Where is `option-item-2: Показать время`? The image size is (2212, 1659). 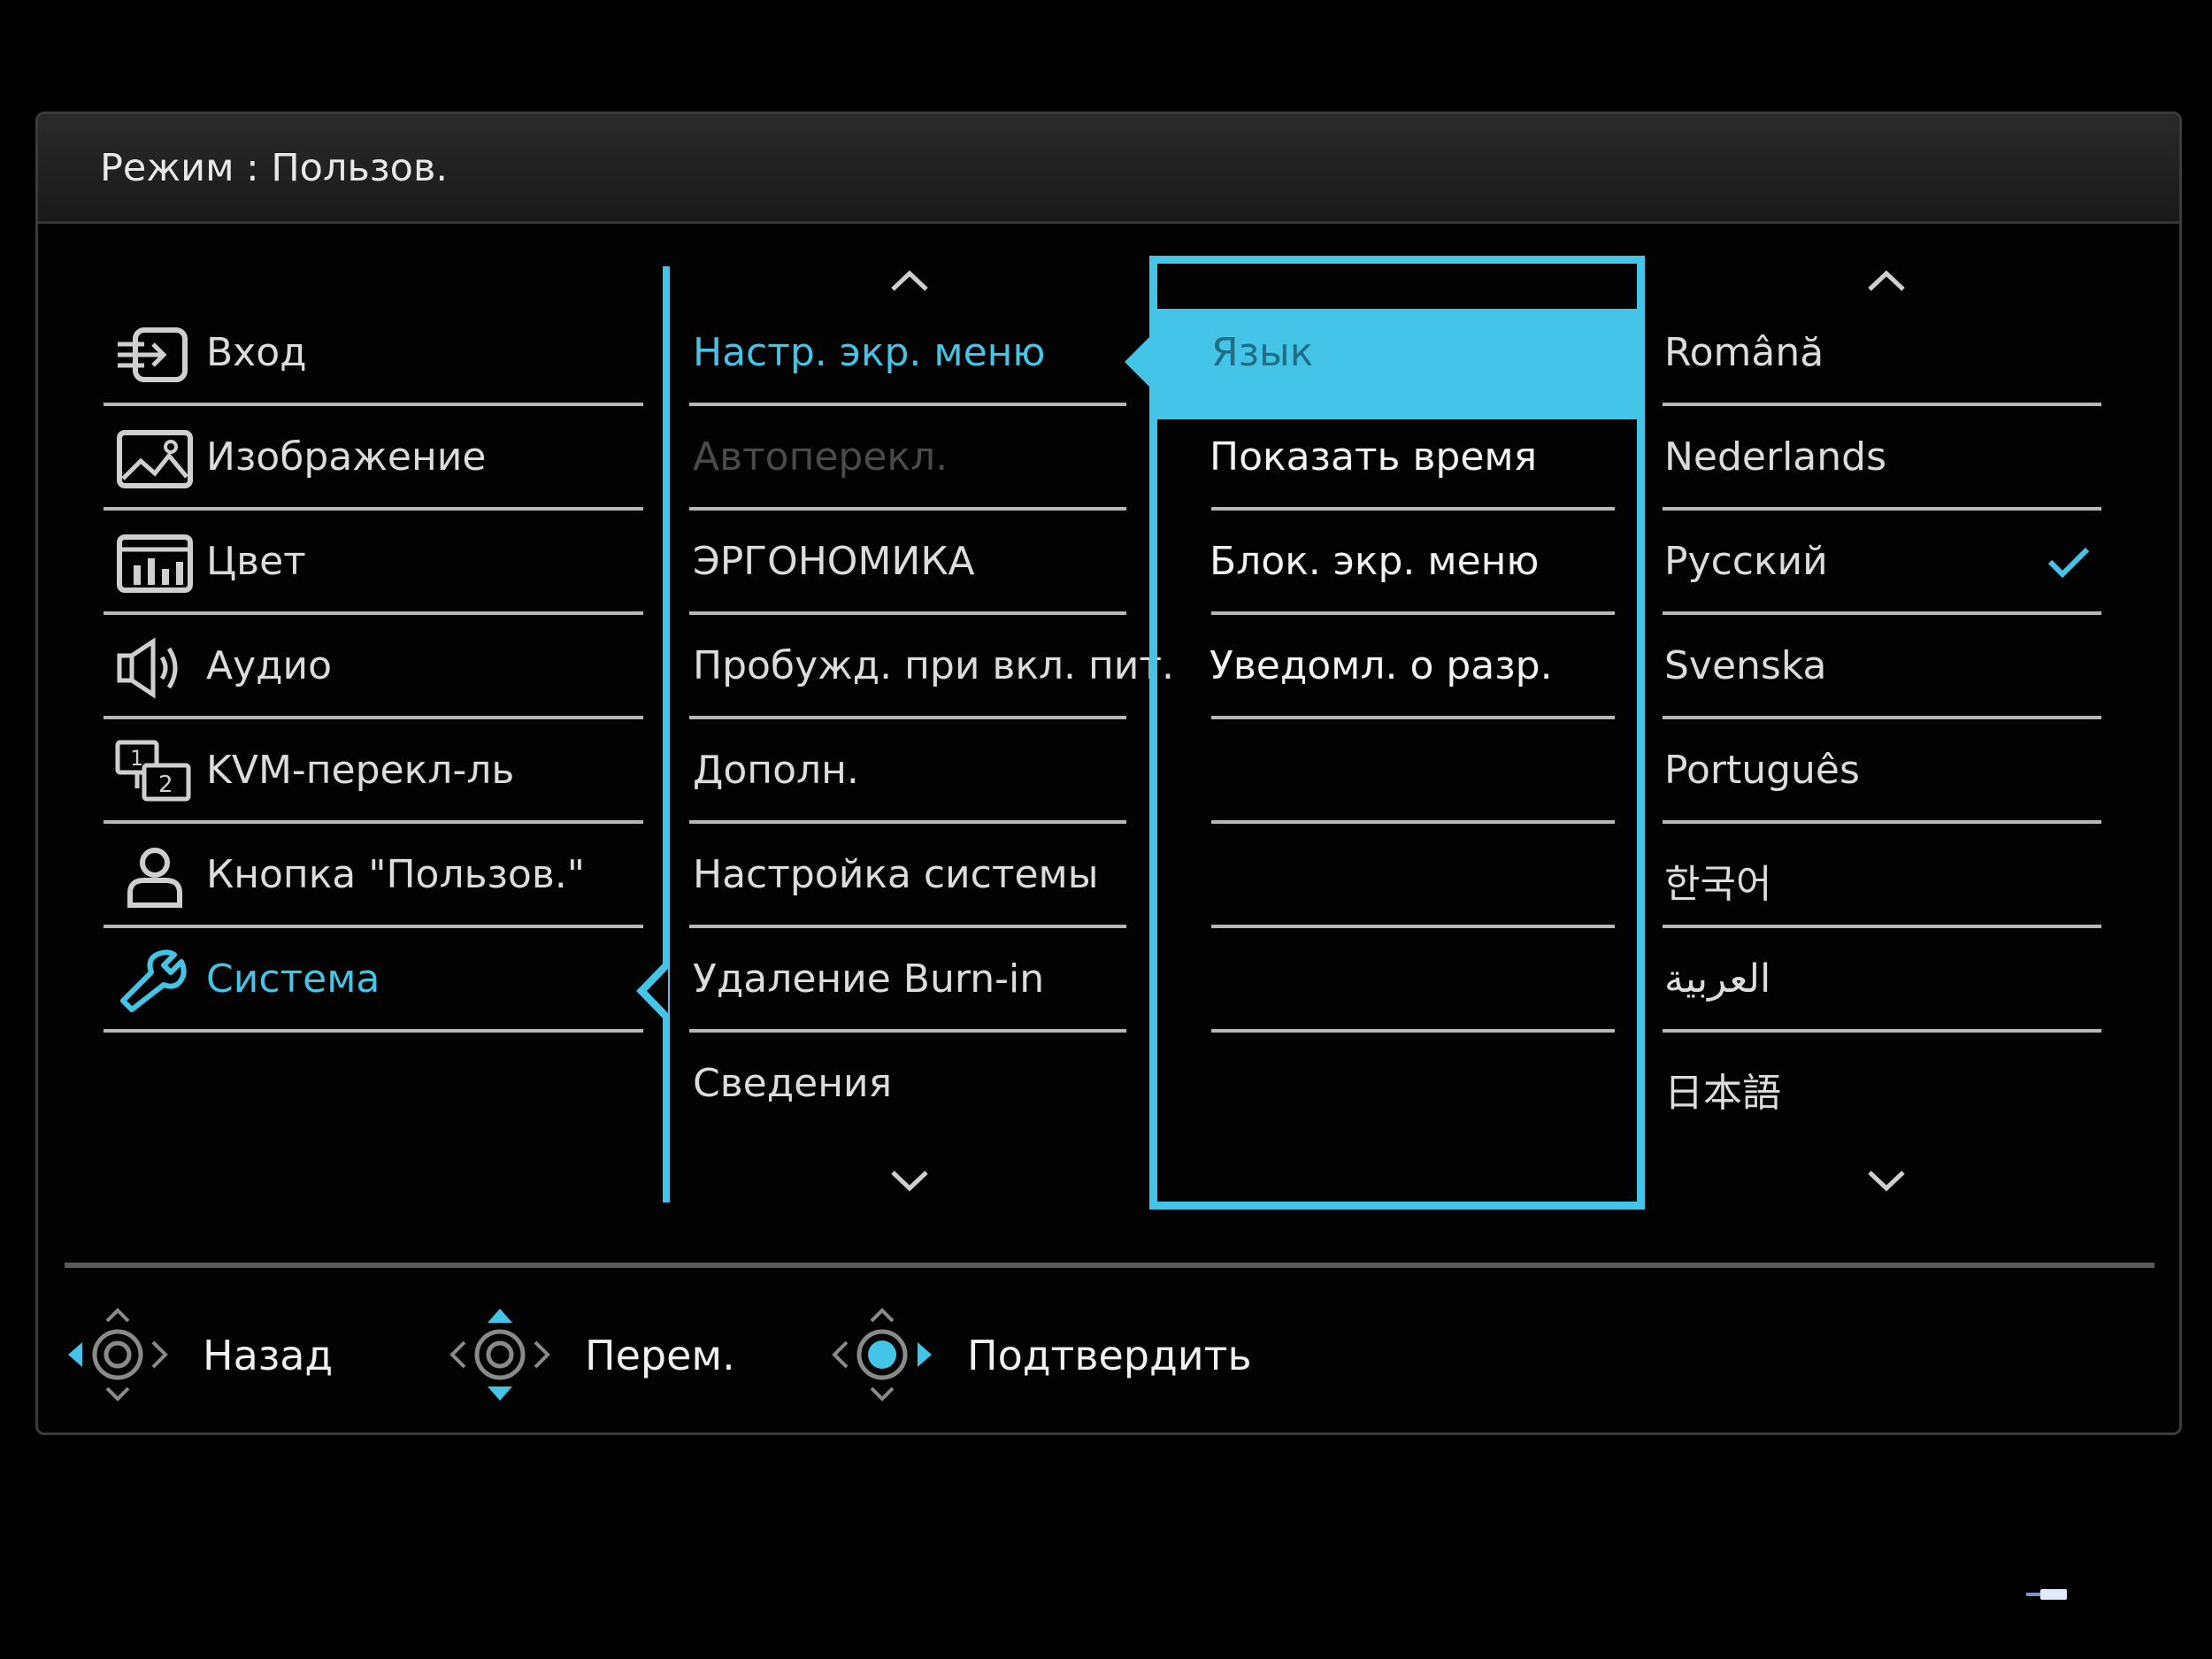 option-item-2: Показать время is located at coordinates (1397, 460).